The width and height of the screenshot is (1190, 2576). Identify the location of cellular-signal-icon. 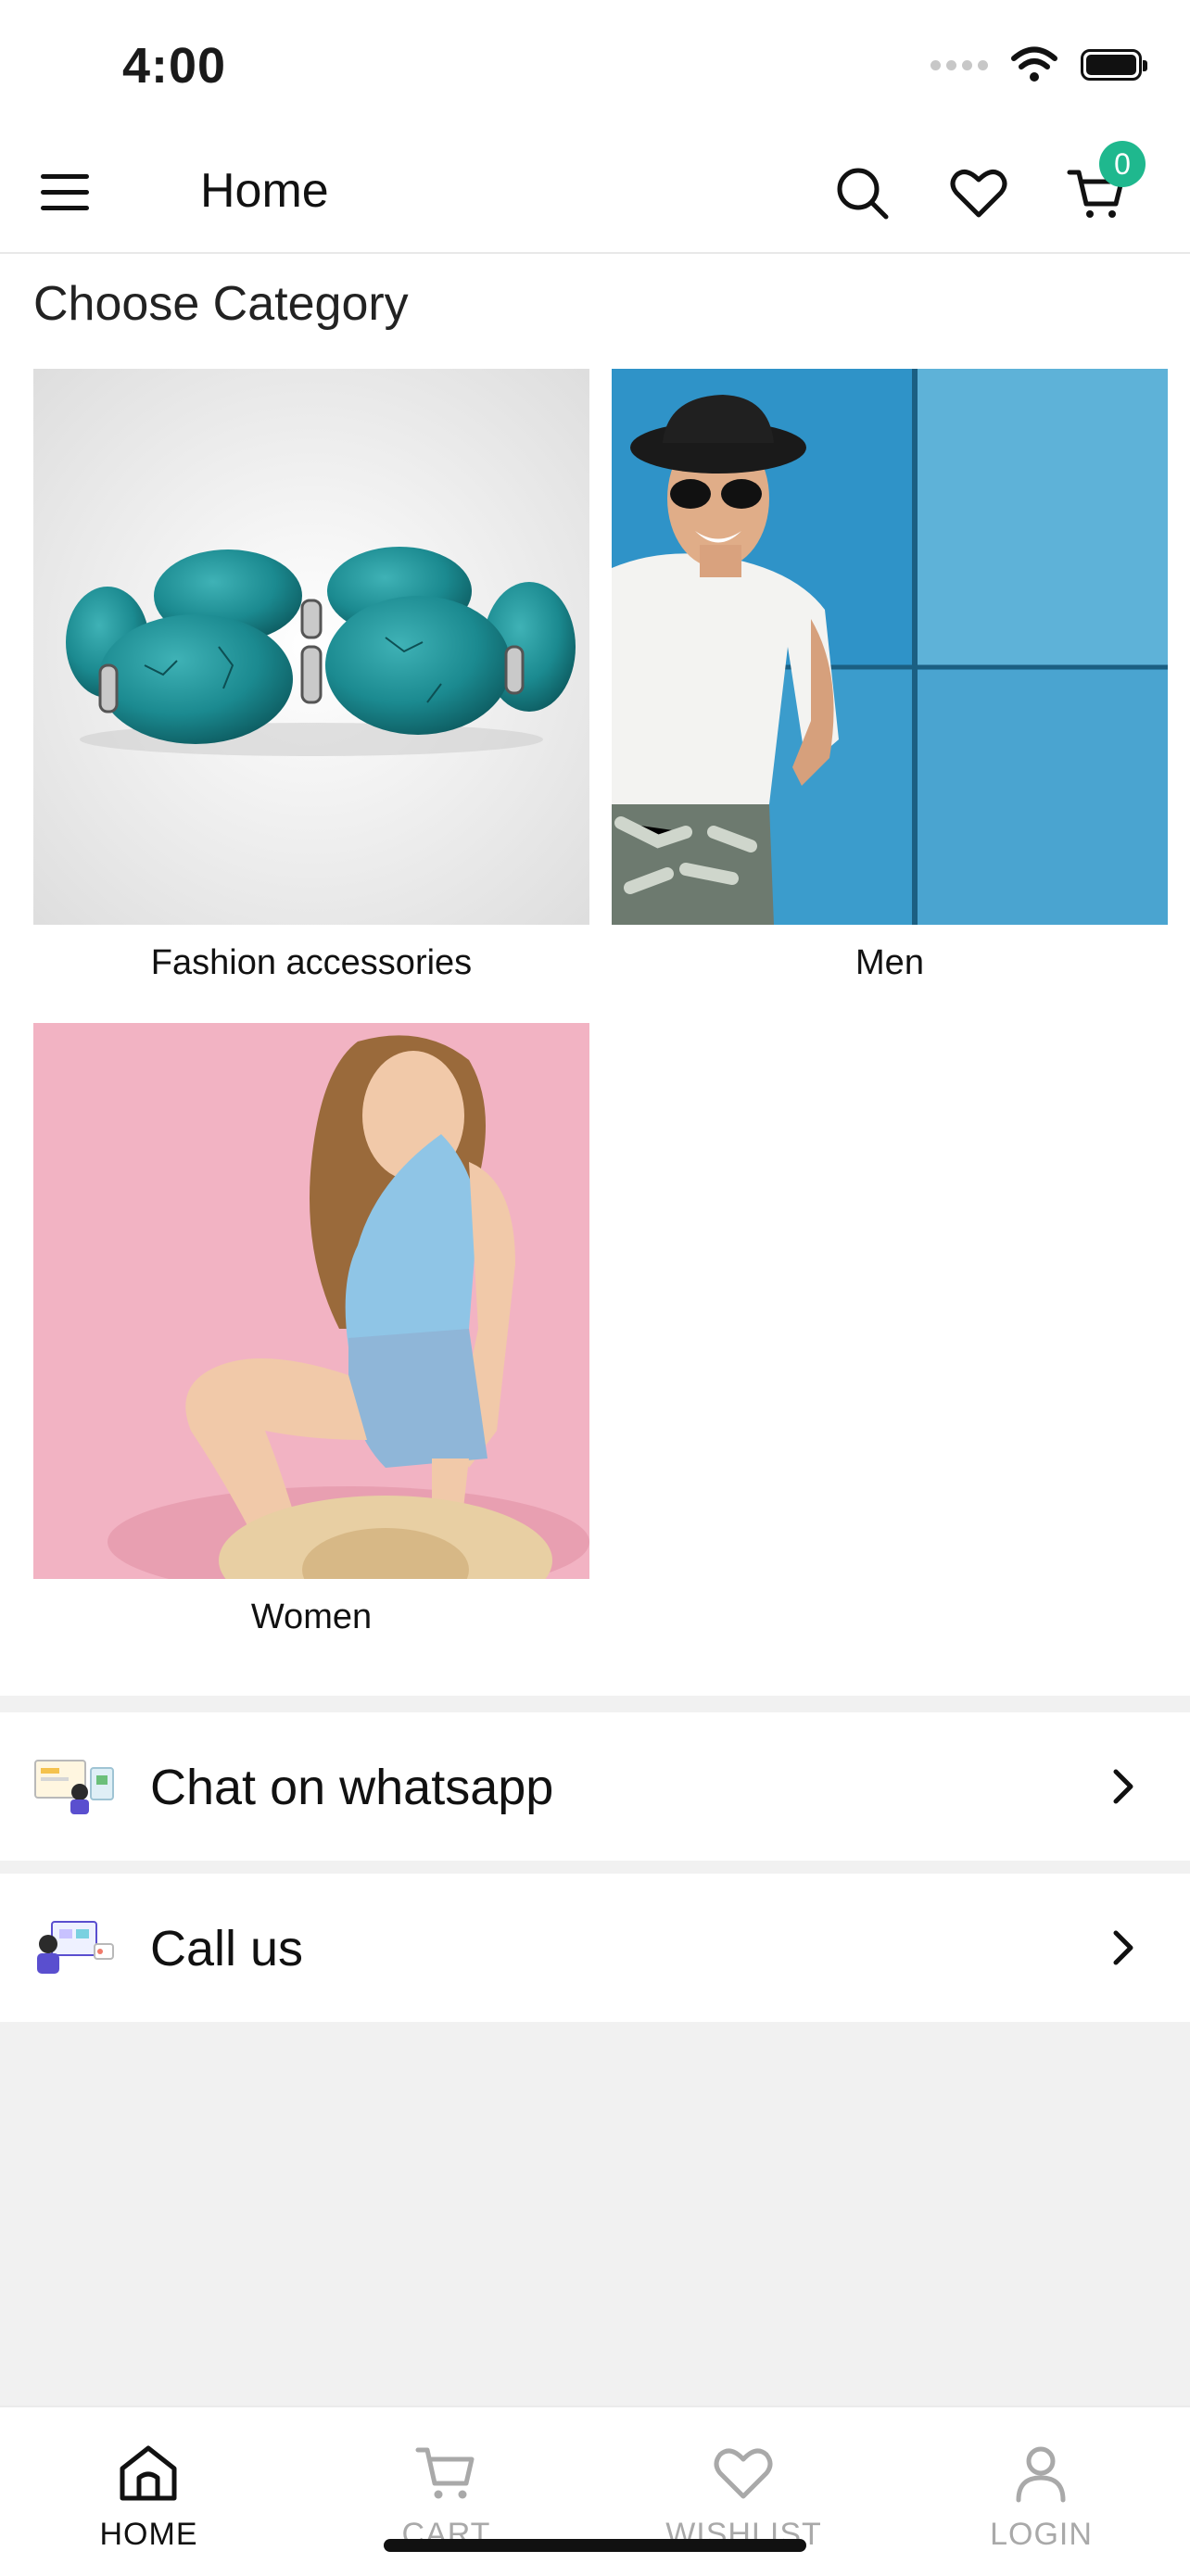
(959, 64).